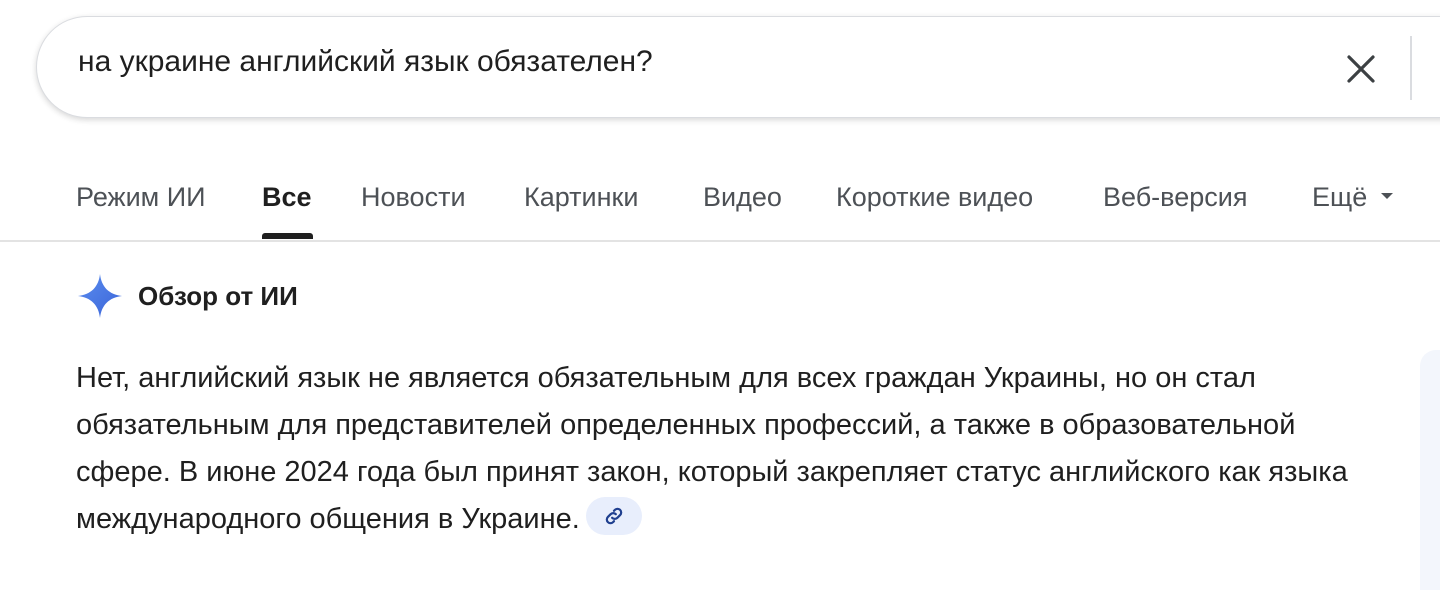  Describe the element at coordinates (287, 236) in the screenshot. I see `active-tab-indicator` at that location.